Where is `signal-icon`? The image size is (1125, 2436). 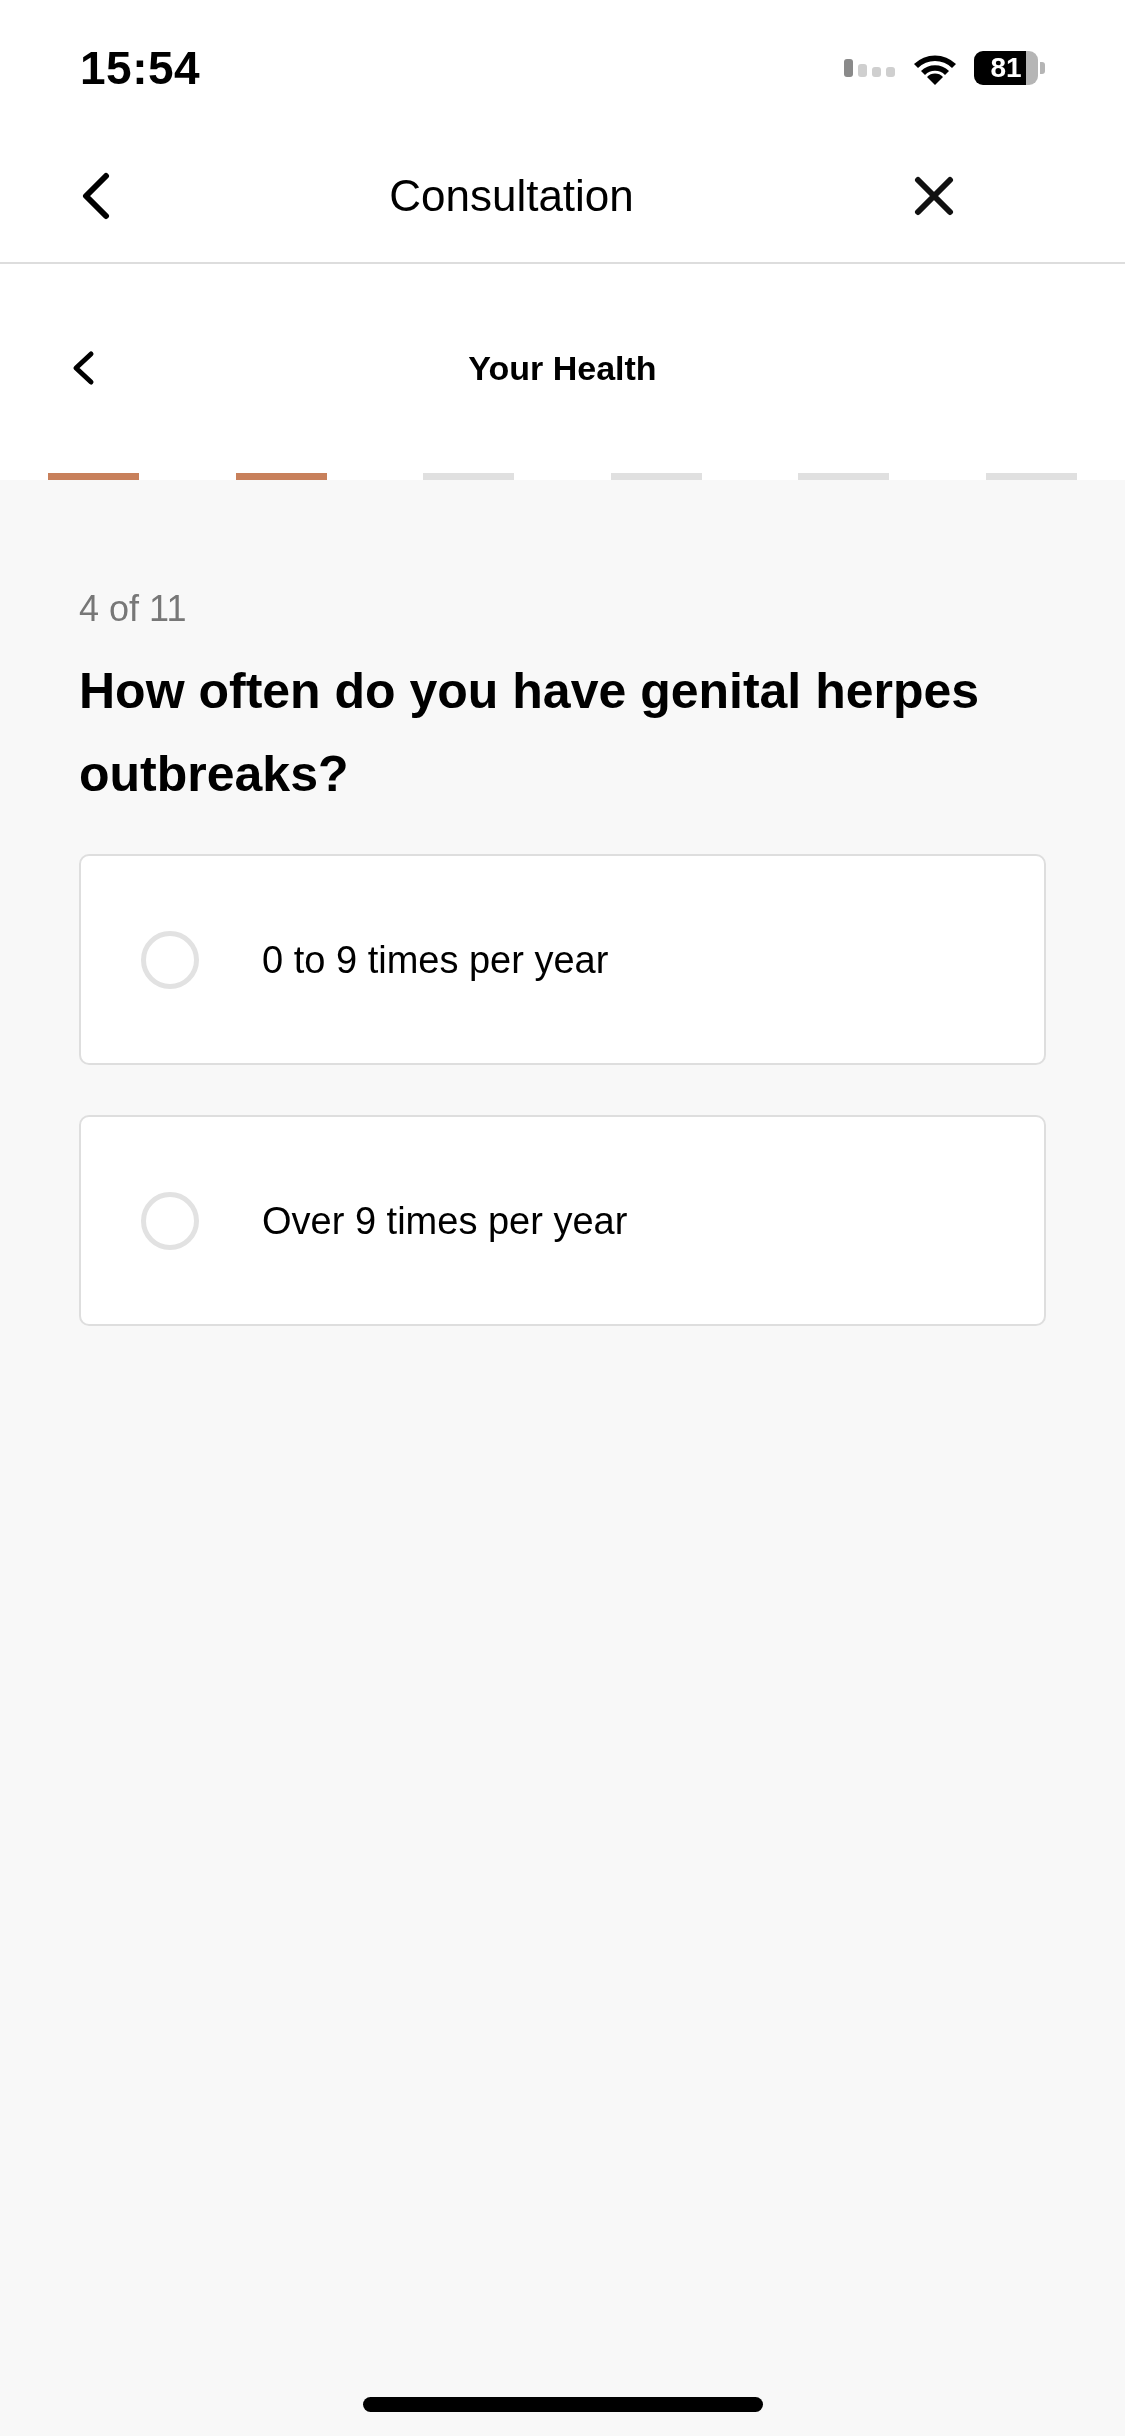
signal-icon is located at coordinates (870, 68).